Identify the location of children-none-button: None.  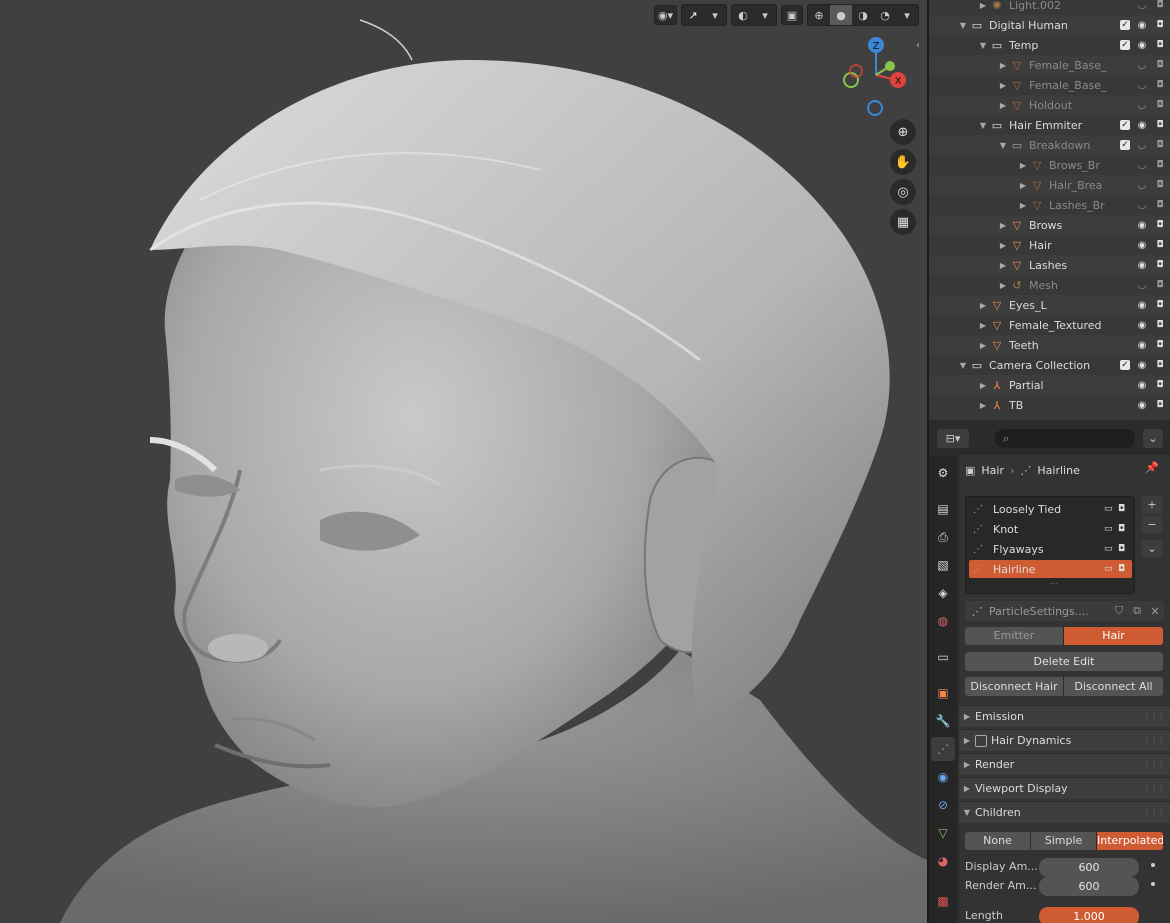
(998, 841).